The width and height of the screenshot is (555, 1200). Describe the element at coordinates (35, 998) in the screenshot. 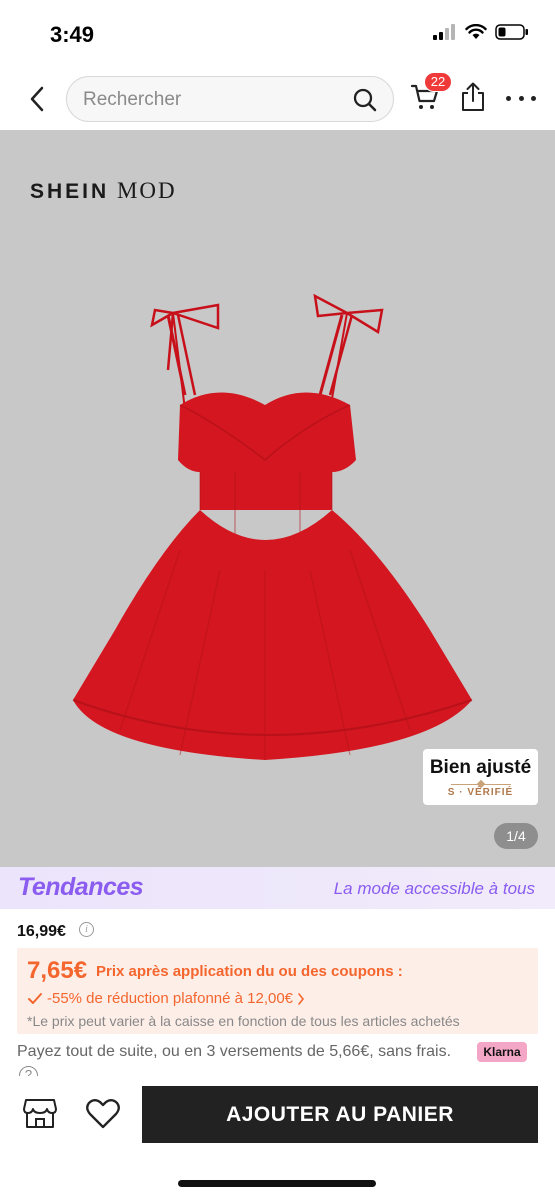

I see `check-icon` at that location.